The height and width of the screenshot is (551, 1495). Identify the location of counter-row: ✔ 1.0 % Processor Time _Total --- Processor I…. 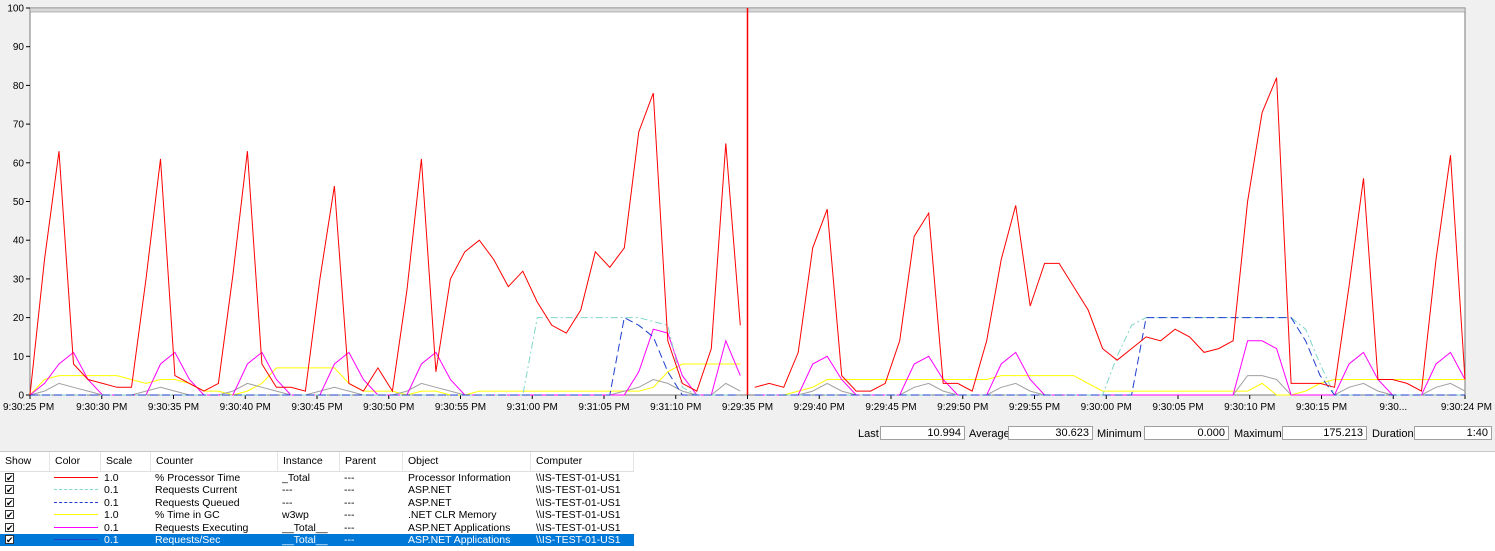
(317, 478).